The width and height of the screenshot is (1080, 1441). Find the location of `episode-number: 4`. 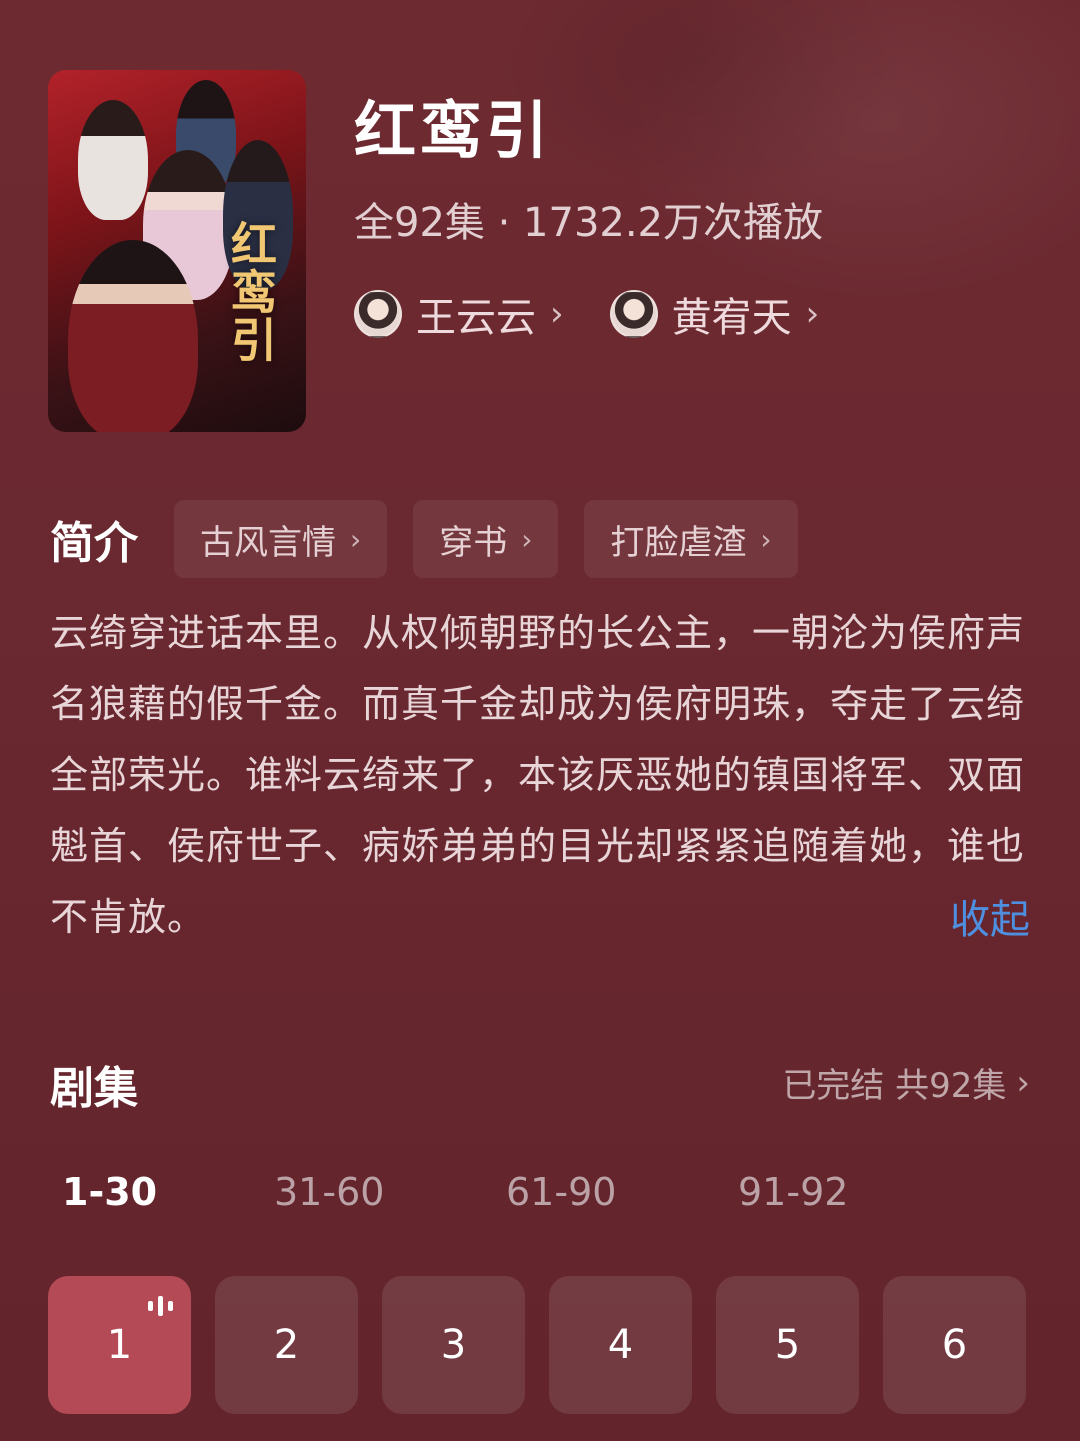

episode-number: 4 is located at coordinates (620, 1345).